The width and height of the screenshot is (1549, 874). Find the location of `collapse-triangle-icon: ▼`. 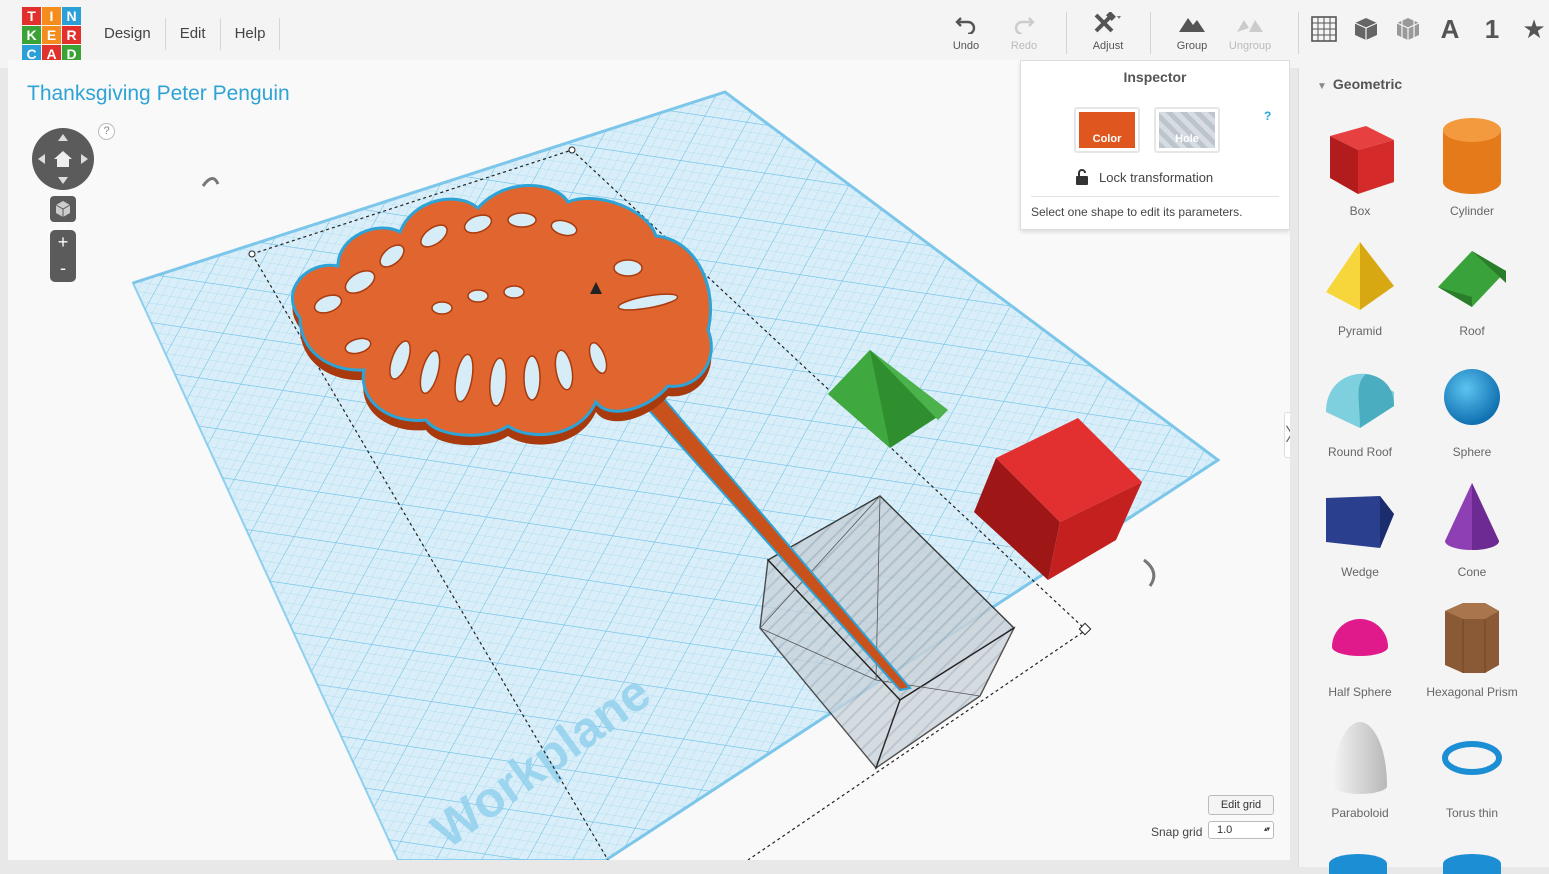

collapse-triangle-icon: ▼ is located at coordinates (1322, 86).